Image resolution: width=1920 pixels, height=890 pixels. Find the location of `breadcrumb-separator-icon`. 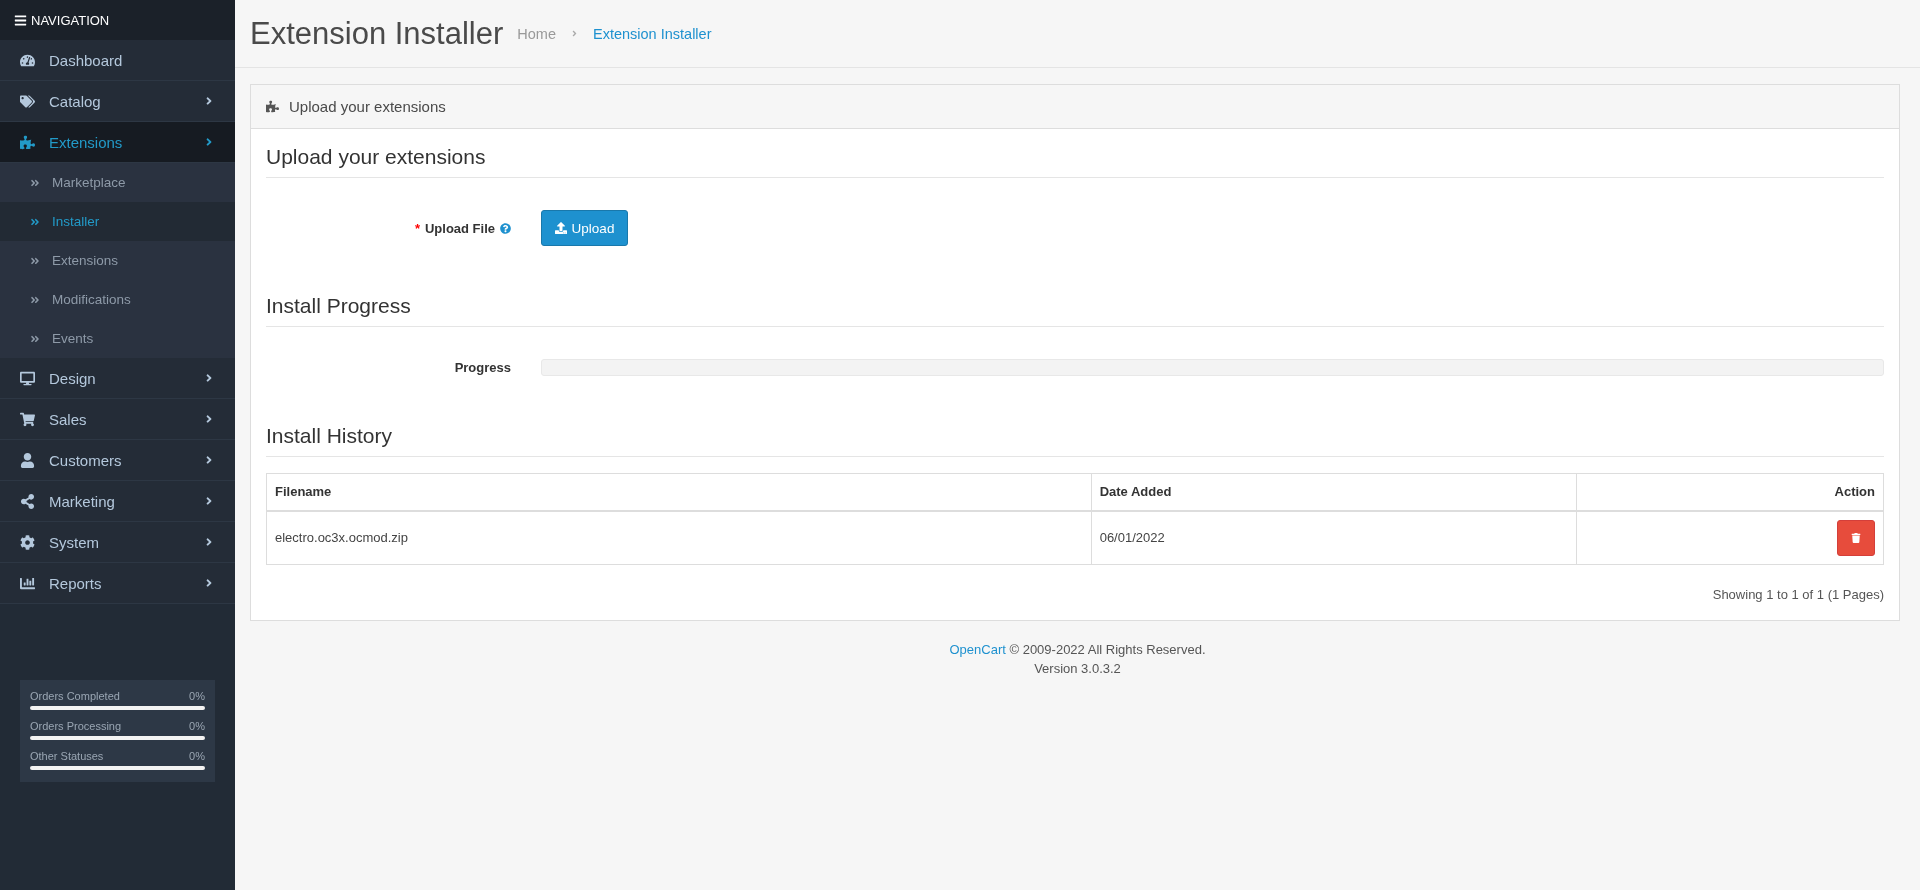

breadcrumb-separator-icon is located at coordinates (574, 33).